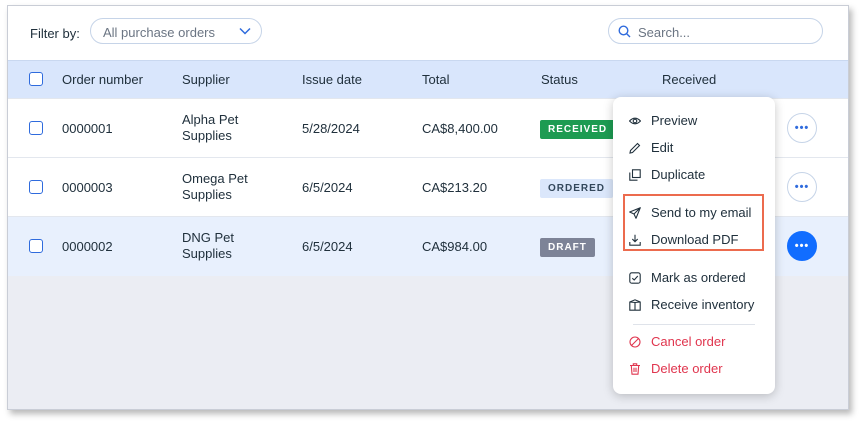 The height and width of the screenshot is (423, 864). I want to click on filter-label: Filter by:, so click(55, 33).